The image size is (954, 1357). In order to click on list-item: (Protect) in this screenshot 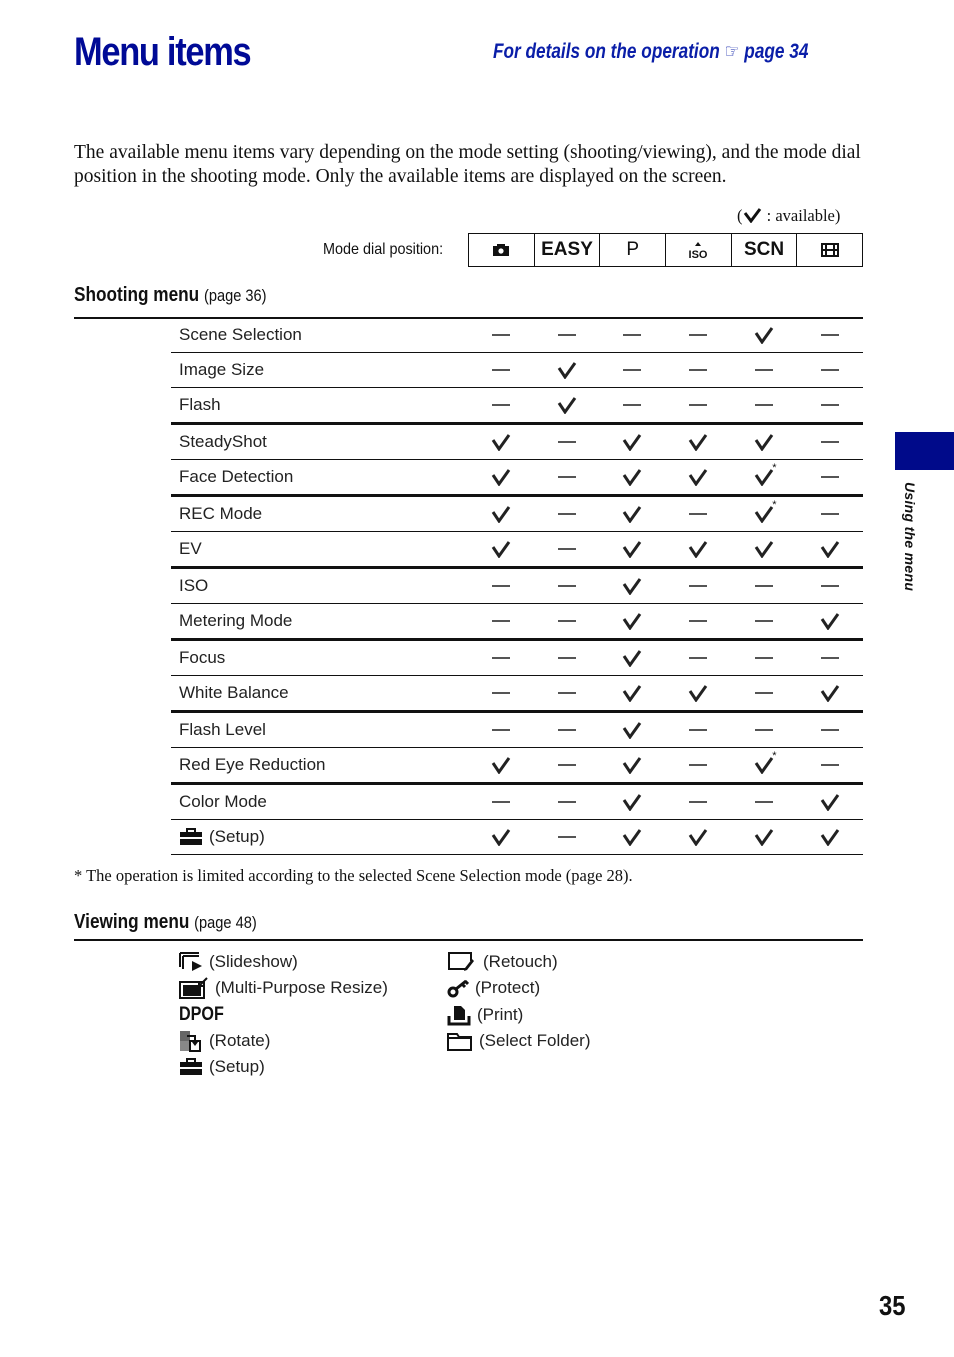, I will do `click(518, 988)`.